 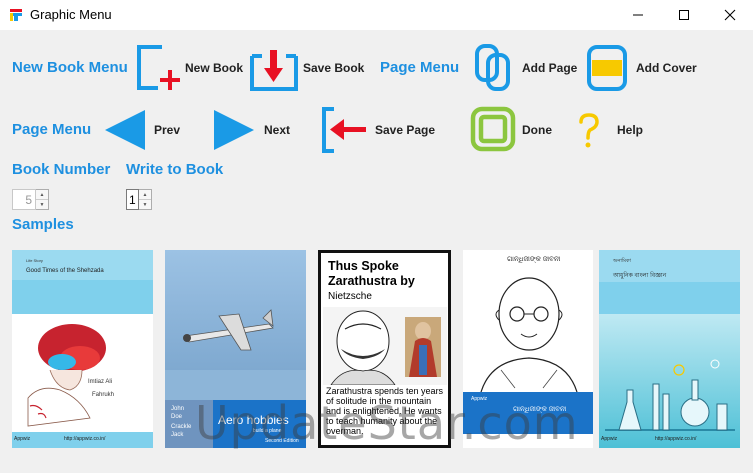 I want to click on book-number-down-icon: ▼, so click(x=42, y=204).